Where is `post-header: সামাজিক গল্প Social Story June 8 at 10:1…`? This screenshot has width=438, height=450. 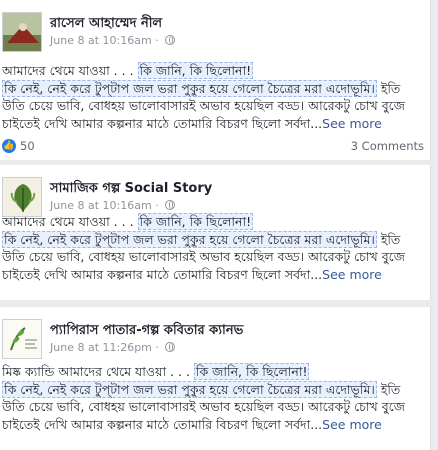 post-header: সামাজিক গল্প Social Story June 8 at 10:1… is located at coordinates (215, 197).